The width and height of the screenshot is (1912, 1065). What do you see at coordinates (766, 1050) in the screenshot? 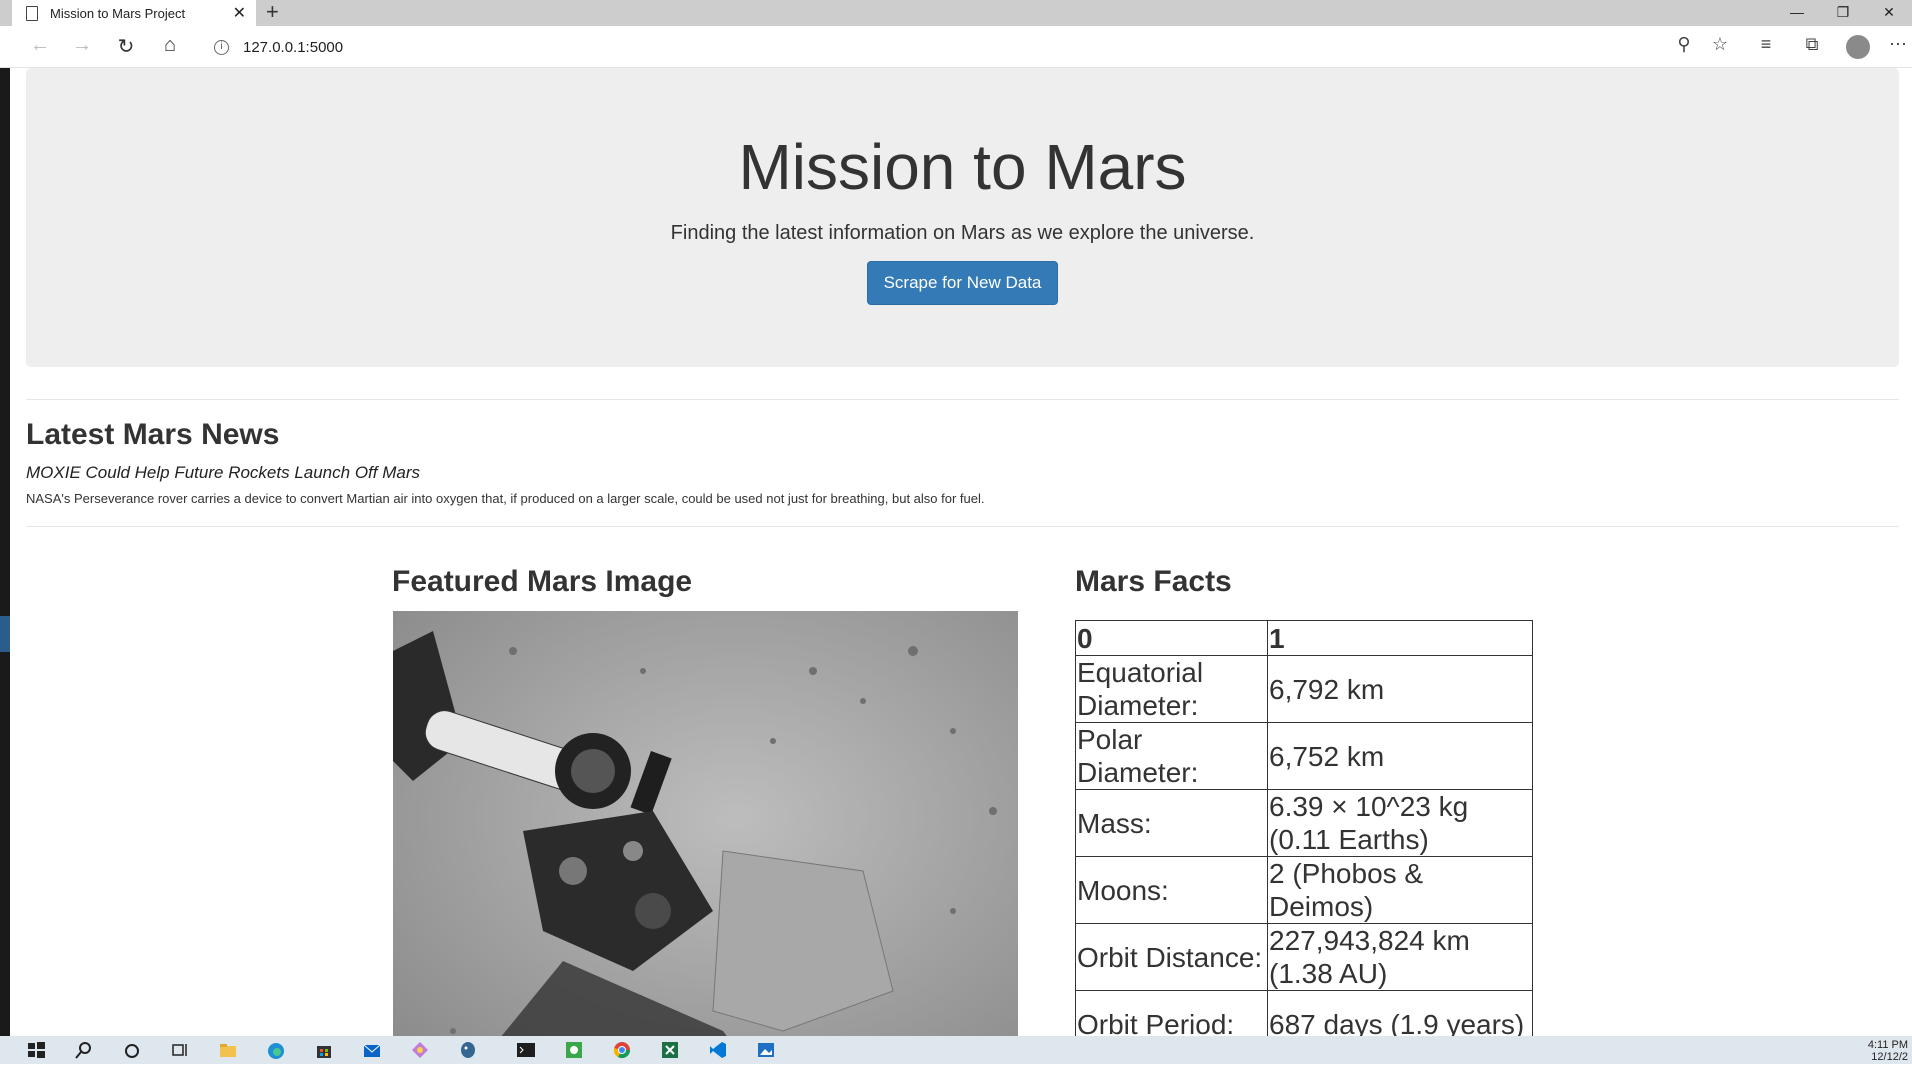
I see `photos-icon` at bounding box center [766, 1050].